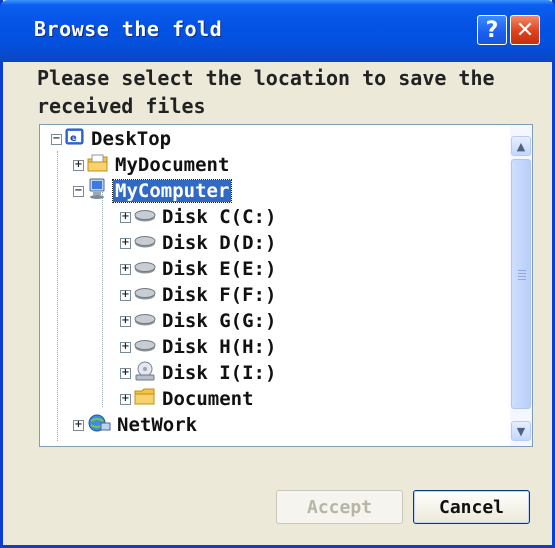 Image resolution: width=555 pixels, height=548 pixels. I want to click on tree-item-disk-h: + Disk H(H:), so click(199, 347).